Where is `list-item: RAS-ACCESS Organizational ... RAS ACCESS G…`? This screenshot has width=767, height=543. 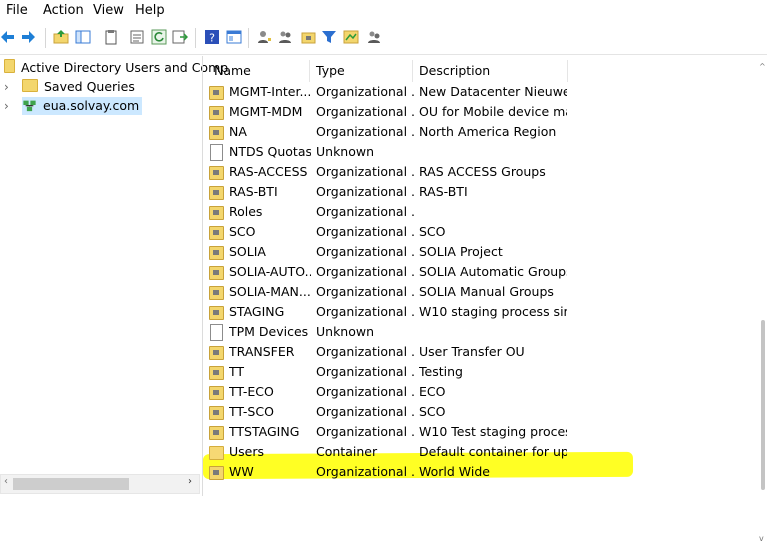
list-item: RAS-ACCESS Organizational ... RAS ACCESS G… is located at coordinates (481, 172).